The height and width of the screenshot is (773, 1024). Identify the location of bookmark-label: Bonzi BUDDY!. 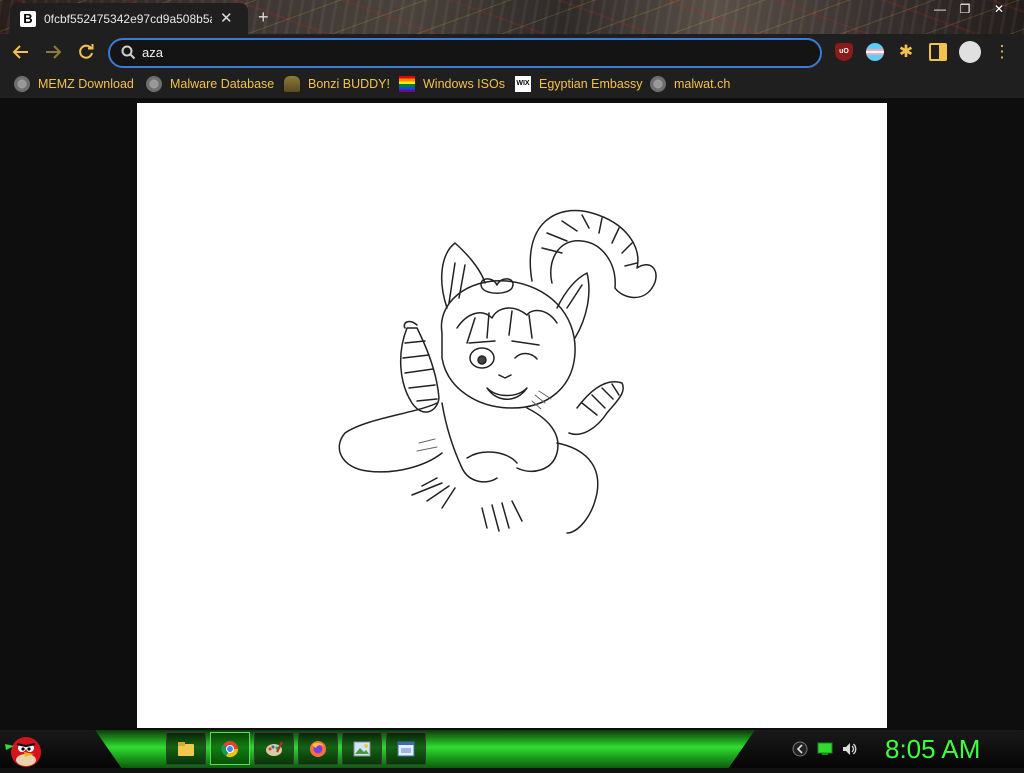
(349, 84).